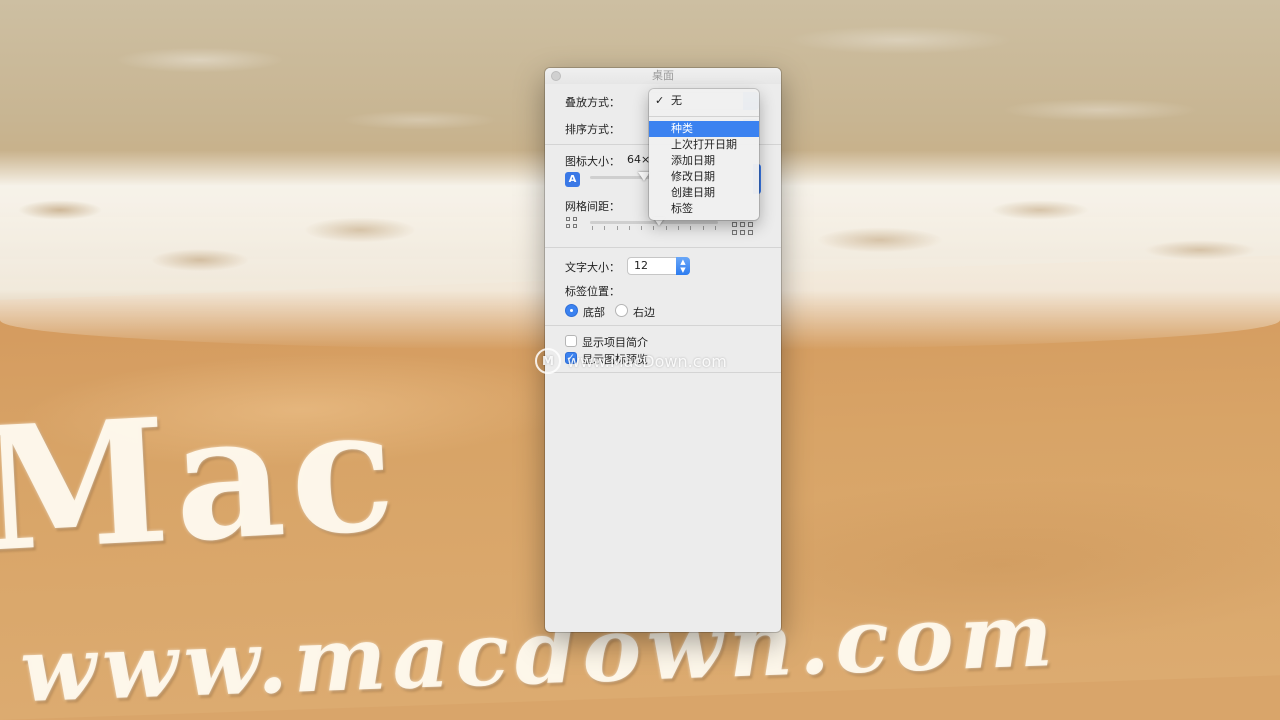 This screenshot has height=720, width=1280. What do you see at coordinates (660, 100) in the screenshot?
I see `checkmark-icon: ✓` at bounding box center [660, 100].